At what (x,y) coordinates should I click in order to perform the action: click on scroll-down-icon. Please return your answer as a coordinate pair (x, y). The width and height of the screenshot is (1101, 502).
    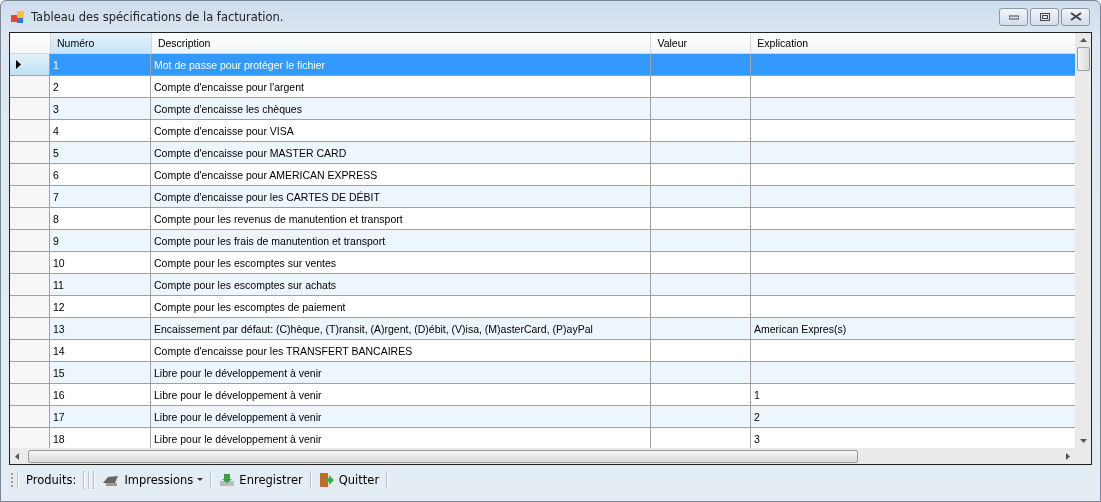
    Looking at the image, I should click on (1083, 441).